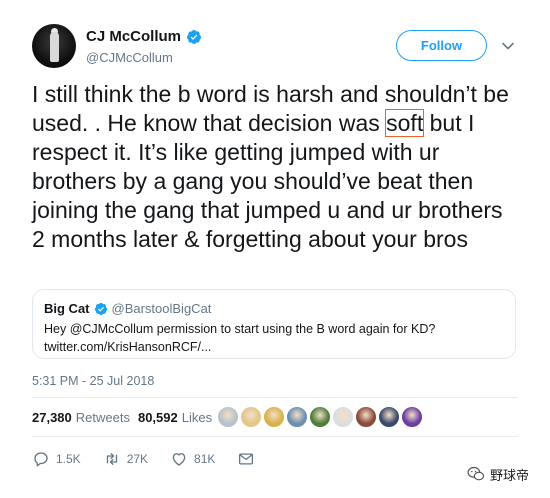  Describe the element at coordinates (510, 475) in the screenshot. I see `watermark-text: 野球帝` at that location.